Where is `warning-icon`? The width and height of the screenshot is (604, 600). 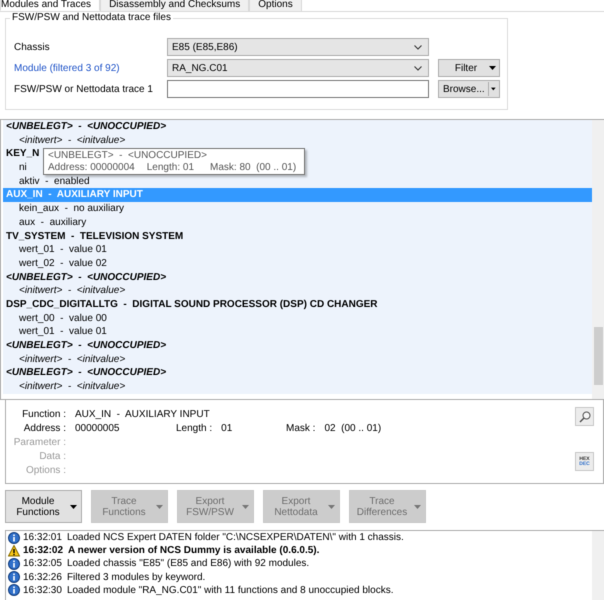 warning-icon is located at coordinates (14, 550).